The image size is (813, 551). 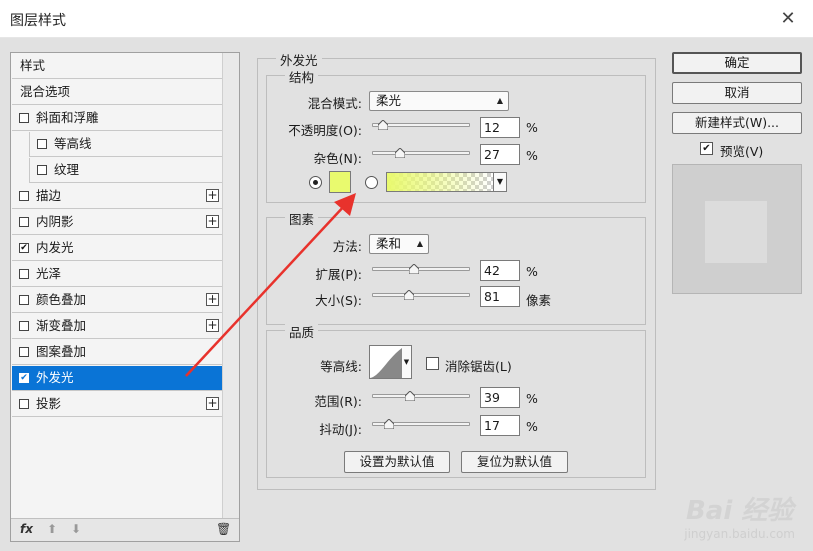 What do you see at coordinates (270, 285) in the screenshot?
I see `annotation-arrow` at bounding box center [270, 285].